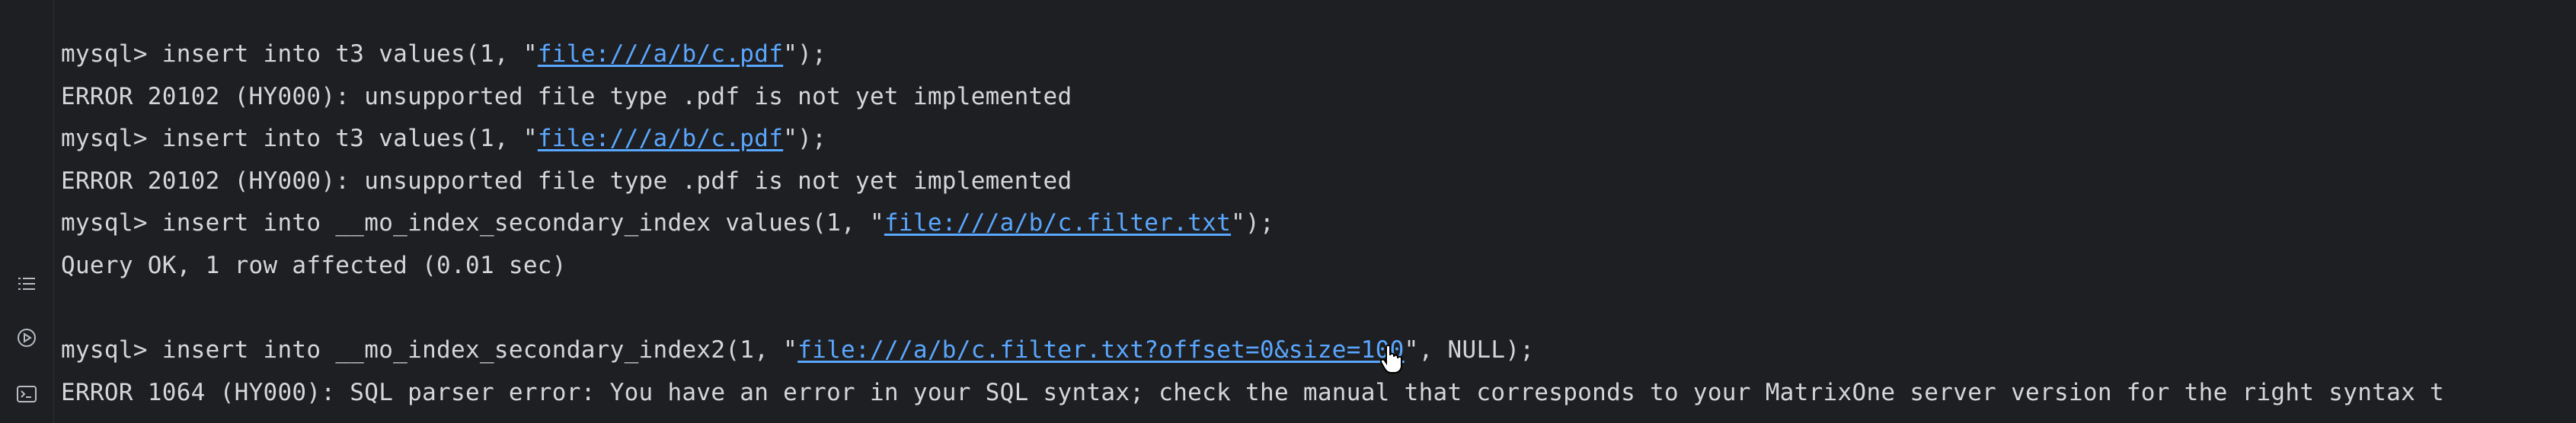 The width and height of the screenshot is (2576, 423). I want to click on output-line: Query OK, 1 row affected (0.01 sec), so click(314, 265).